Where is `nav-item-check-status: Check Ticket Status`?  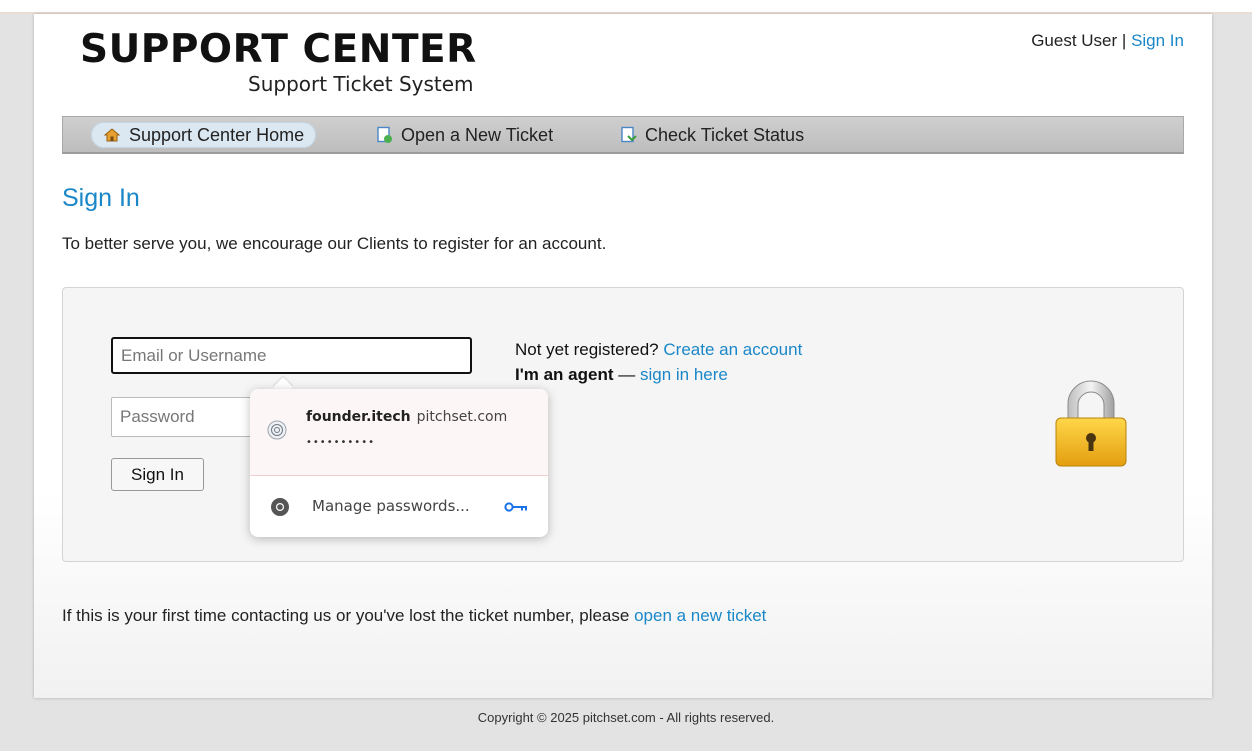 nav-item-check-status: Check Ticket Status is located at coordinates (711, 135).